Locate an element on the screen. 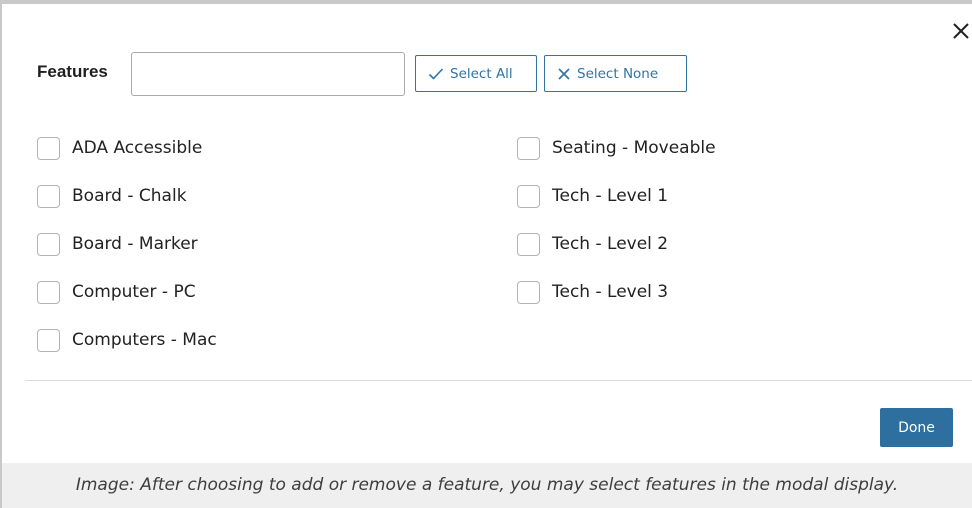  option-label: Computers - Mac is located at coordinates (144, 340).